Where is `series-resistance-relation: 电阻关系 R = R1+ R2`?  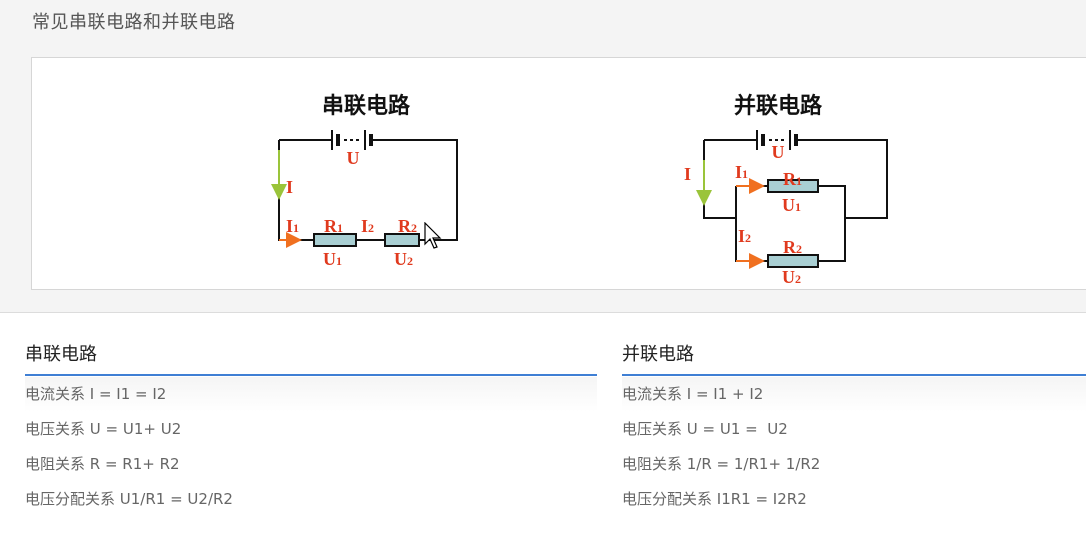
series-resistance-relation: 电阻关系 R = R1+ R2 is located at coordinates (102, 464).